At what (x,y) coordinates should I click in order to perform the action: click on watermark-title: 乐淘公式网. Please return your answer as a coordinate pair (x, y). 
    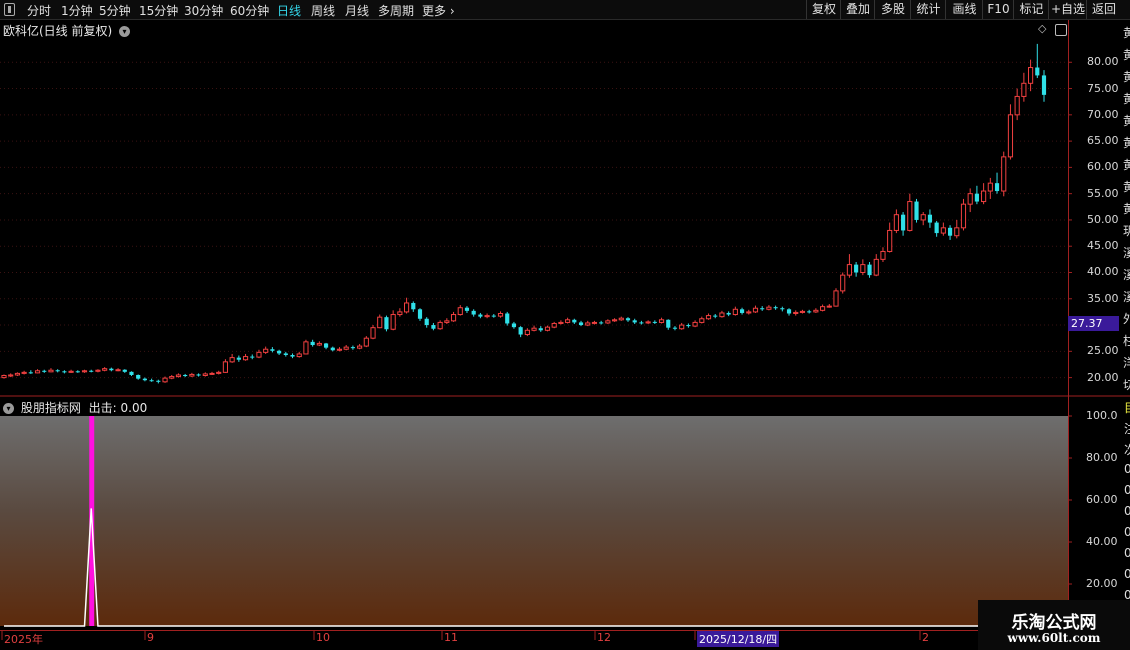
    Looking at the image, I should click on (1054, 623).